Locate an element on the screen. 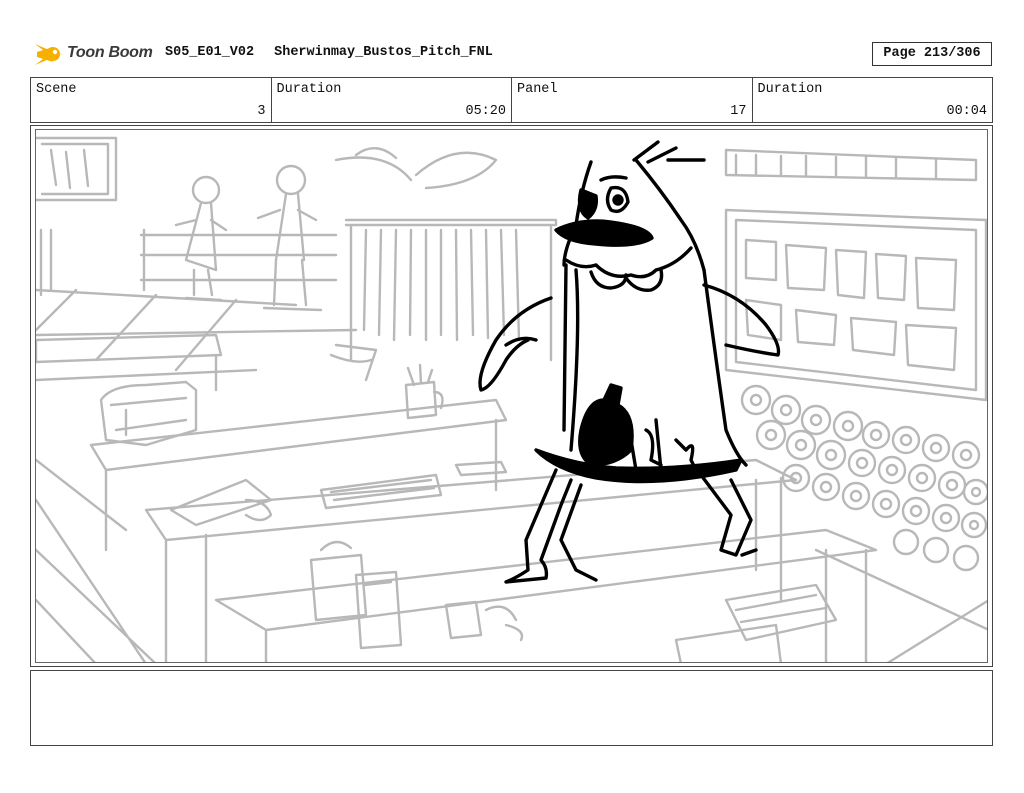 This screenshot has height=793, width=1024. panel-cell: Panel 17 is located at coordinates (632, 100).